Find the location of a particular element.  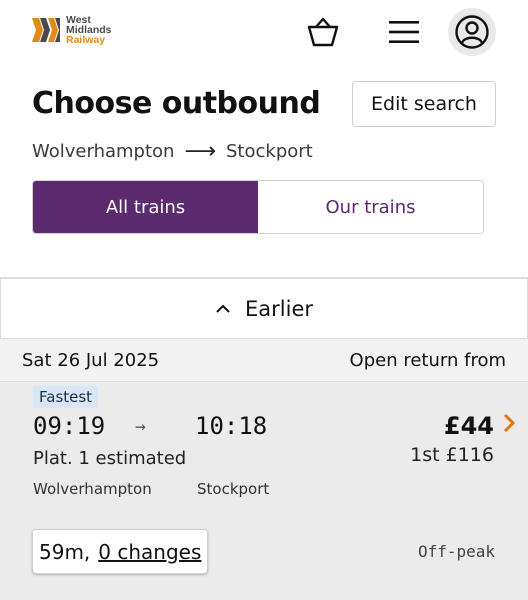

account-button is located at coordinates (472, 32).